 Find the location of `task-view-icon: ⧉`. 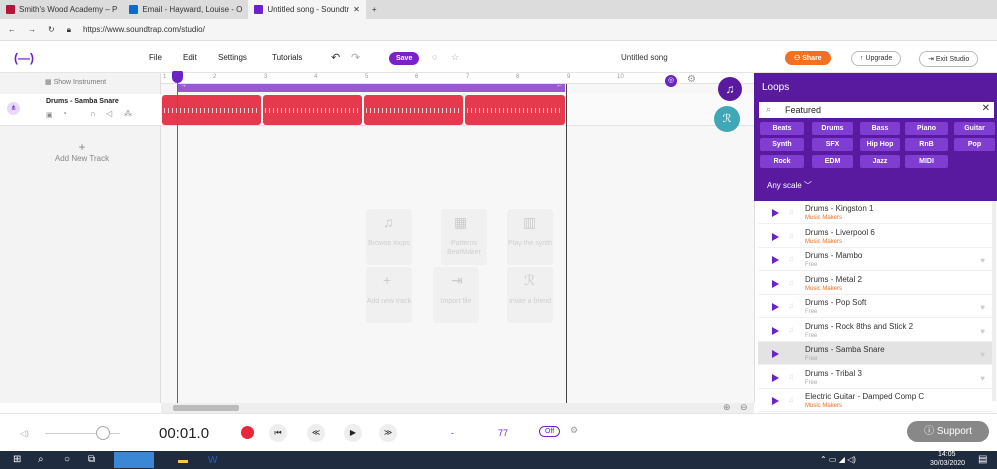

task-view-icon: ⧉ is located at coordinates (91, 459).